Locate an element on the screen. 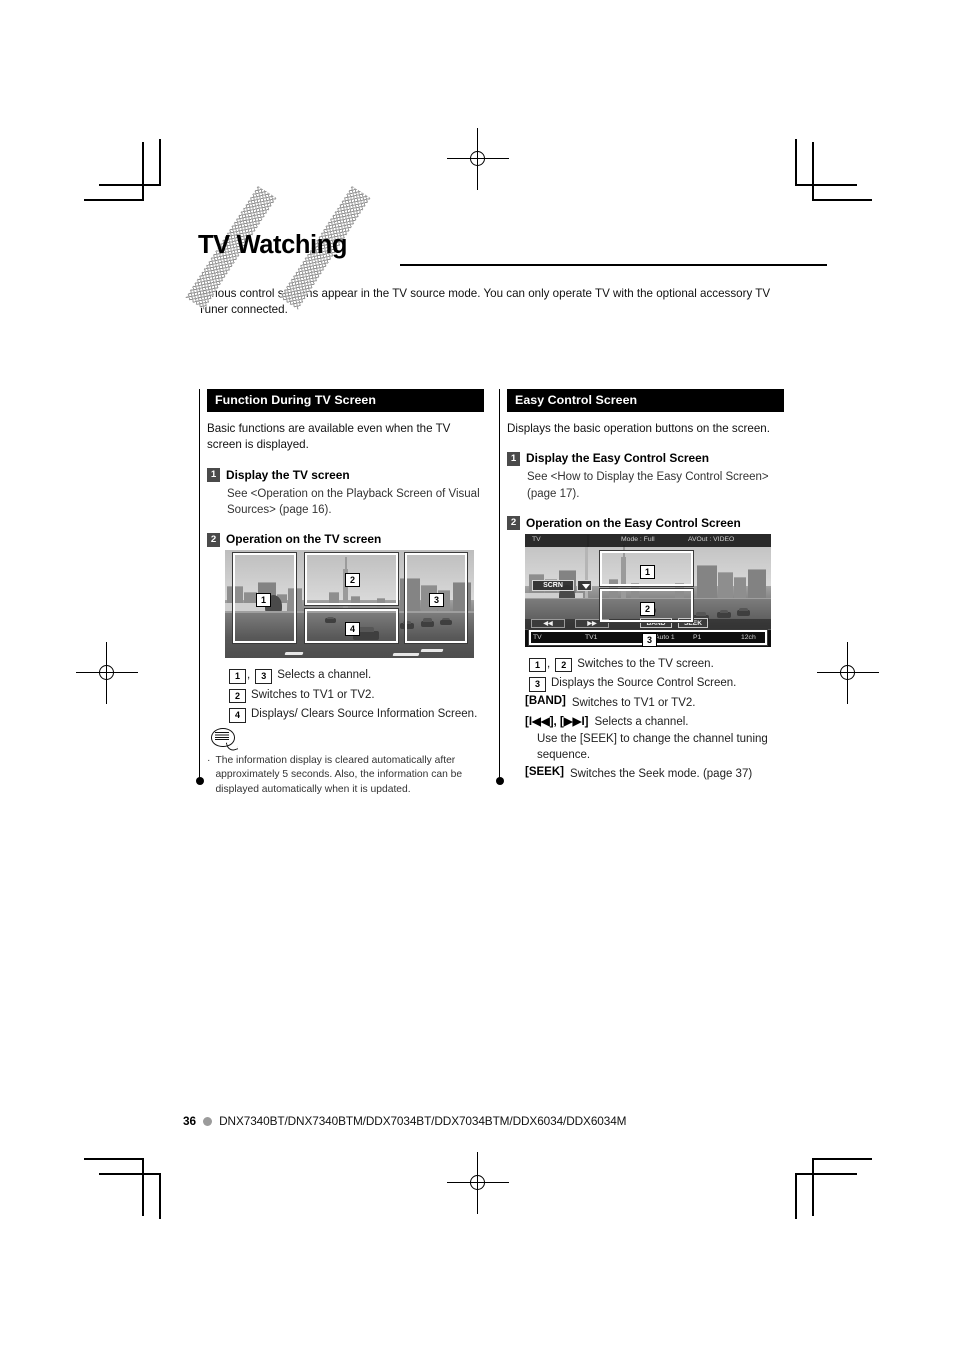 This screenshot has height=1350, width=954. top-bar-avout-label: AVOut : VIDEO is located at coordinates (711, 540).